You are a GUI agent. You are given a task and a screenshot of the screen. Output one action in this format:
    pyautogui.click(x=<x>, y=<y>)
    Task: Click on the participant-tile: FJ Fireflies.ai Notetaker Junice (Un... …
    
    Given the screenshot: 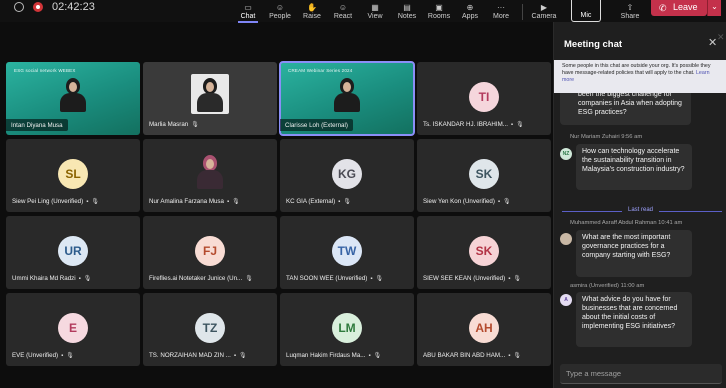 What is the action you would take?
    pyautogui.click(x=210, y=252)
    